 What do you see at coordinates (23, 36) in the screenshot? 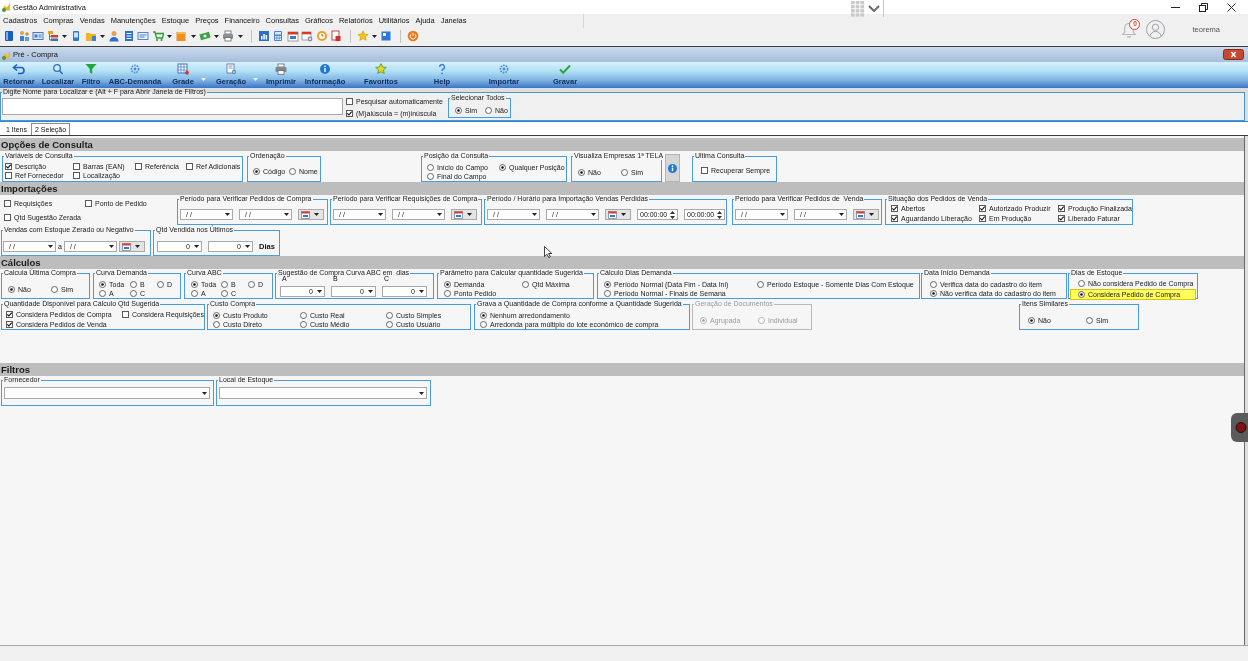
I see `people-icon` at bounding box center [23, 36].